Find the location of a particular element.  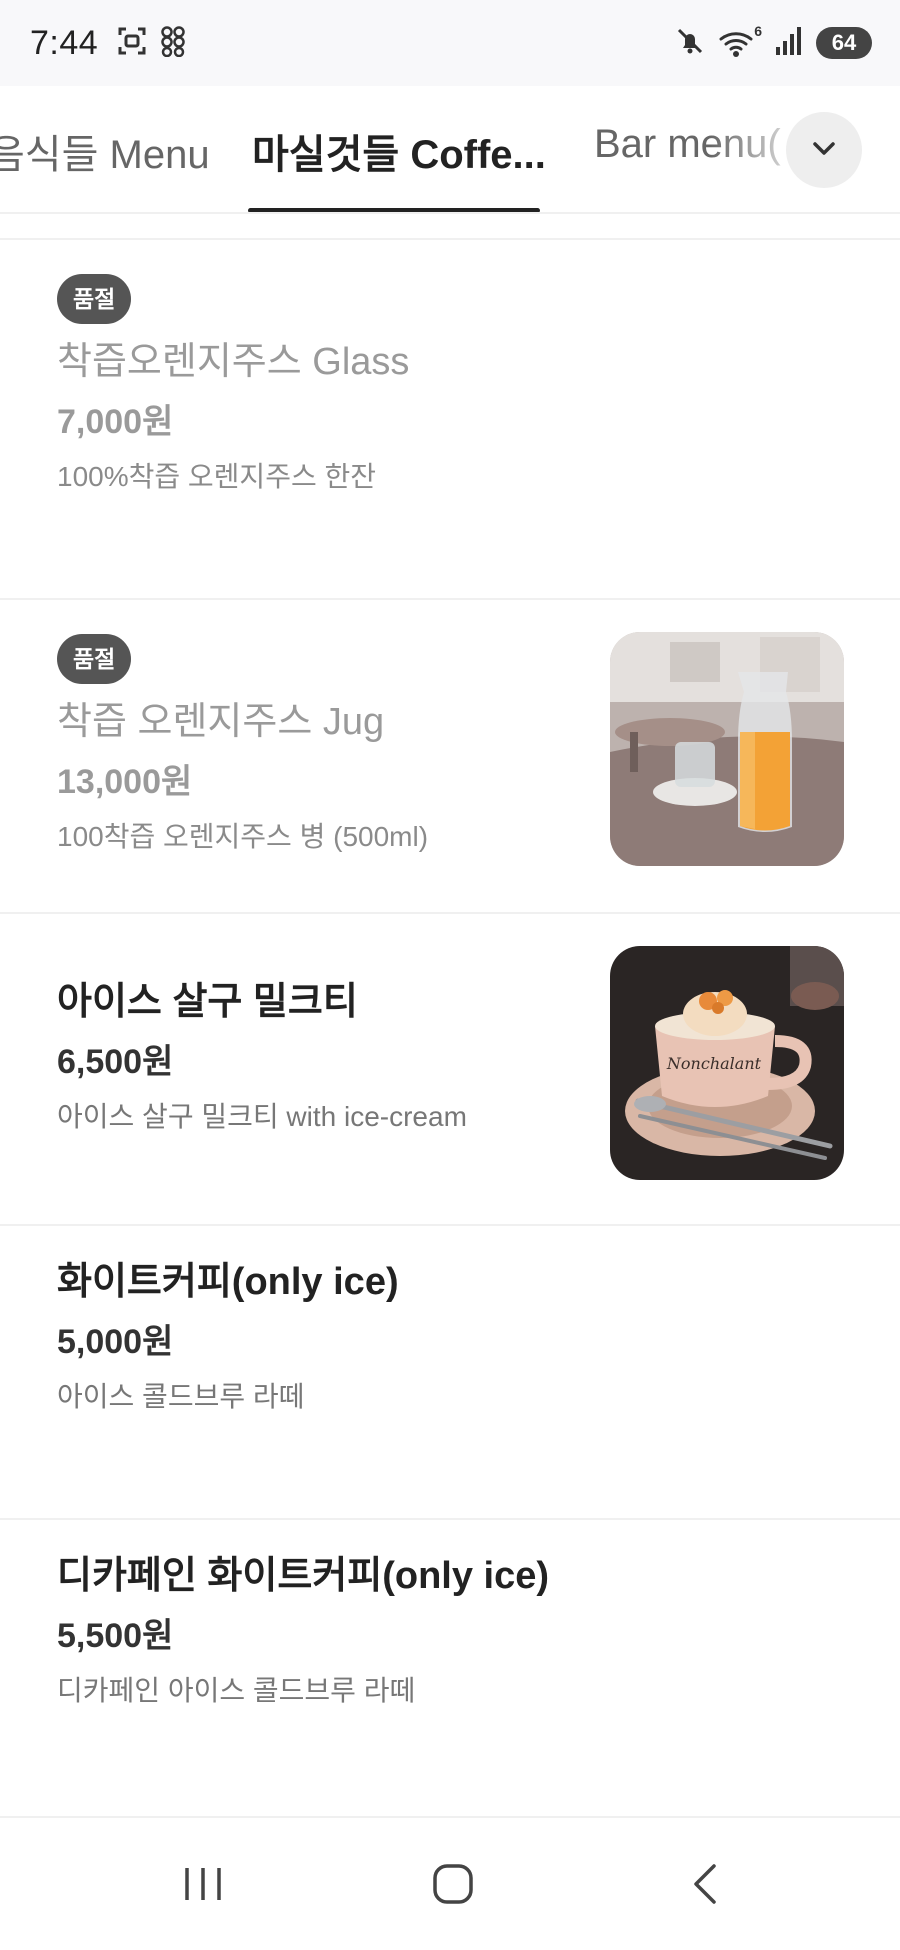

item-name: 착즙 오렌지주스 Jug is located at coordinates (221, 722).